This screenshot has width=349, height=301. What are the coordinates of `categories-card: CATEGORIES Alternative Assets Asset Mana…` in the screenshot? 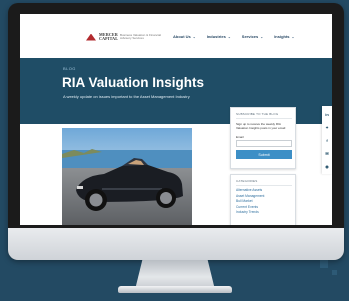 It's located at (263, 199).